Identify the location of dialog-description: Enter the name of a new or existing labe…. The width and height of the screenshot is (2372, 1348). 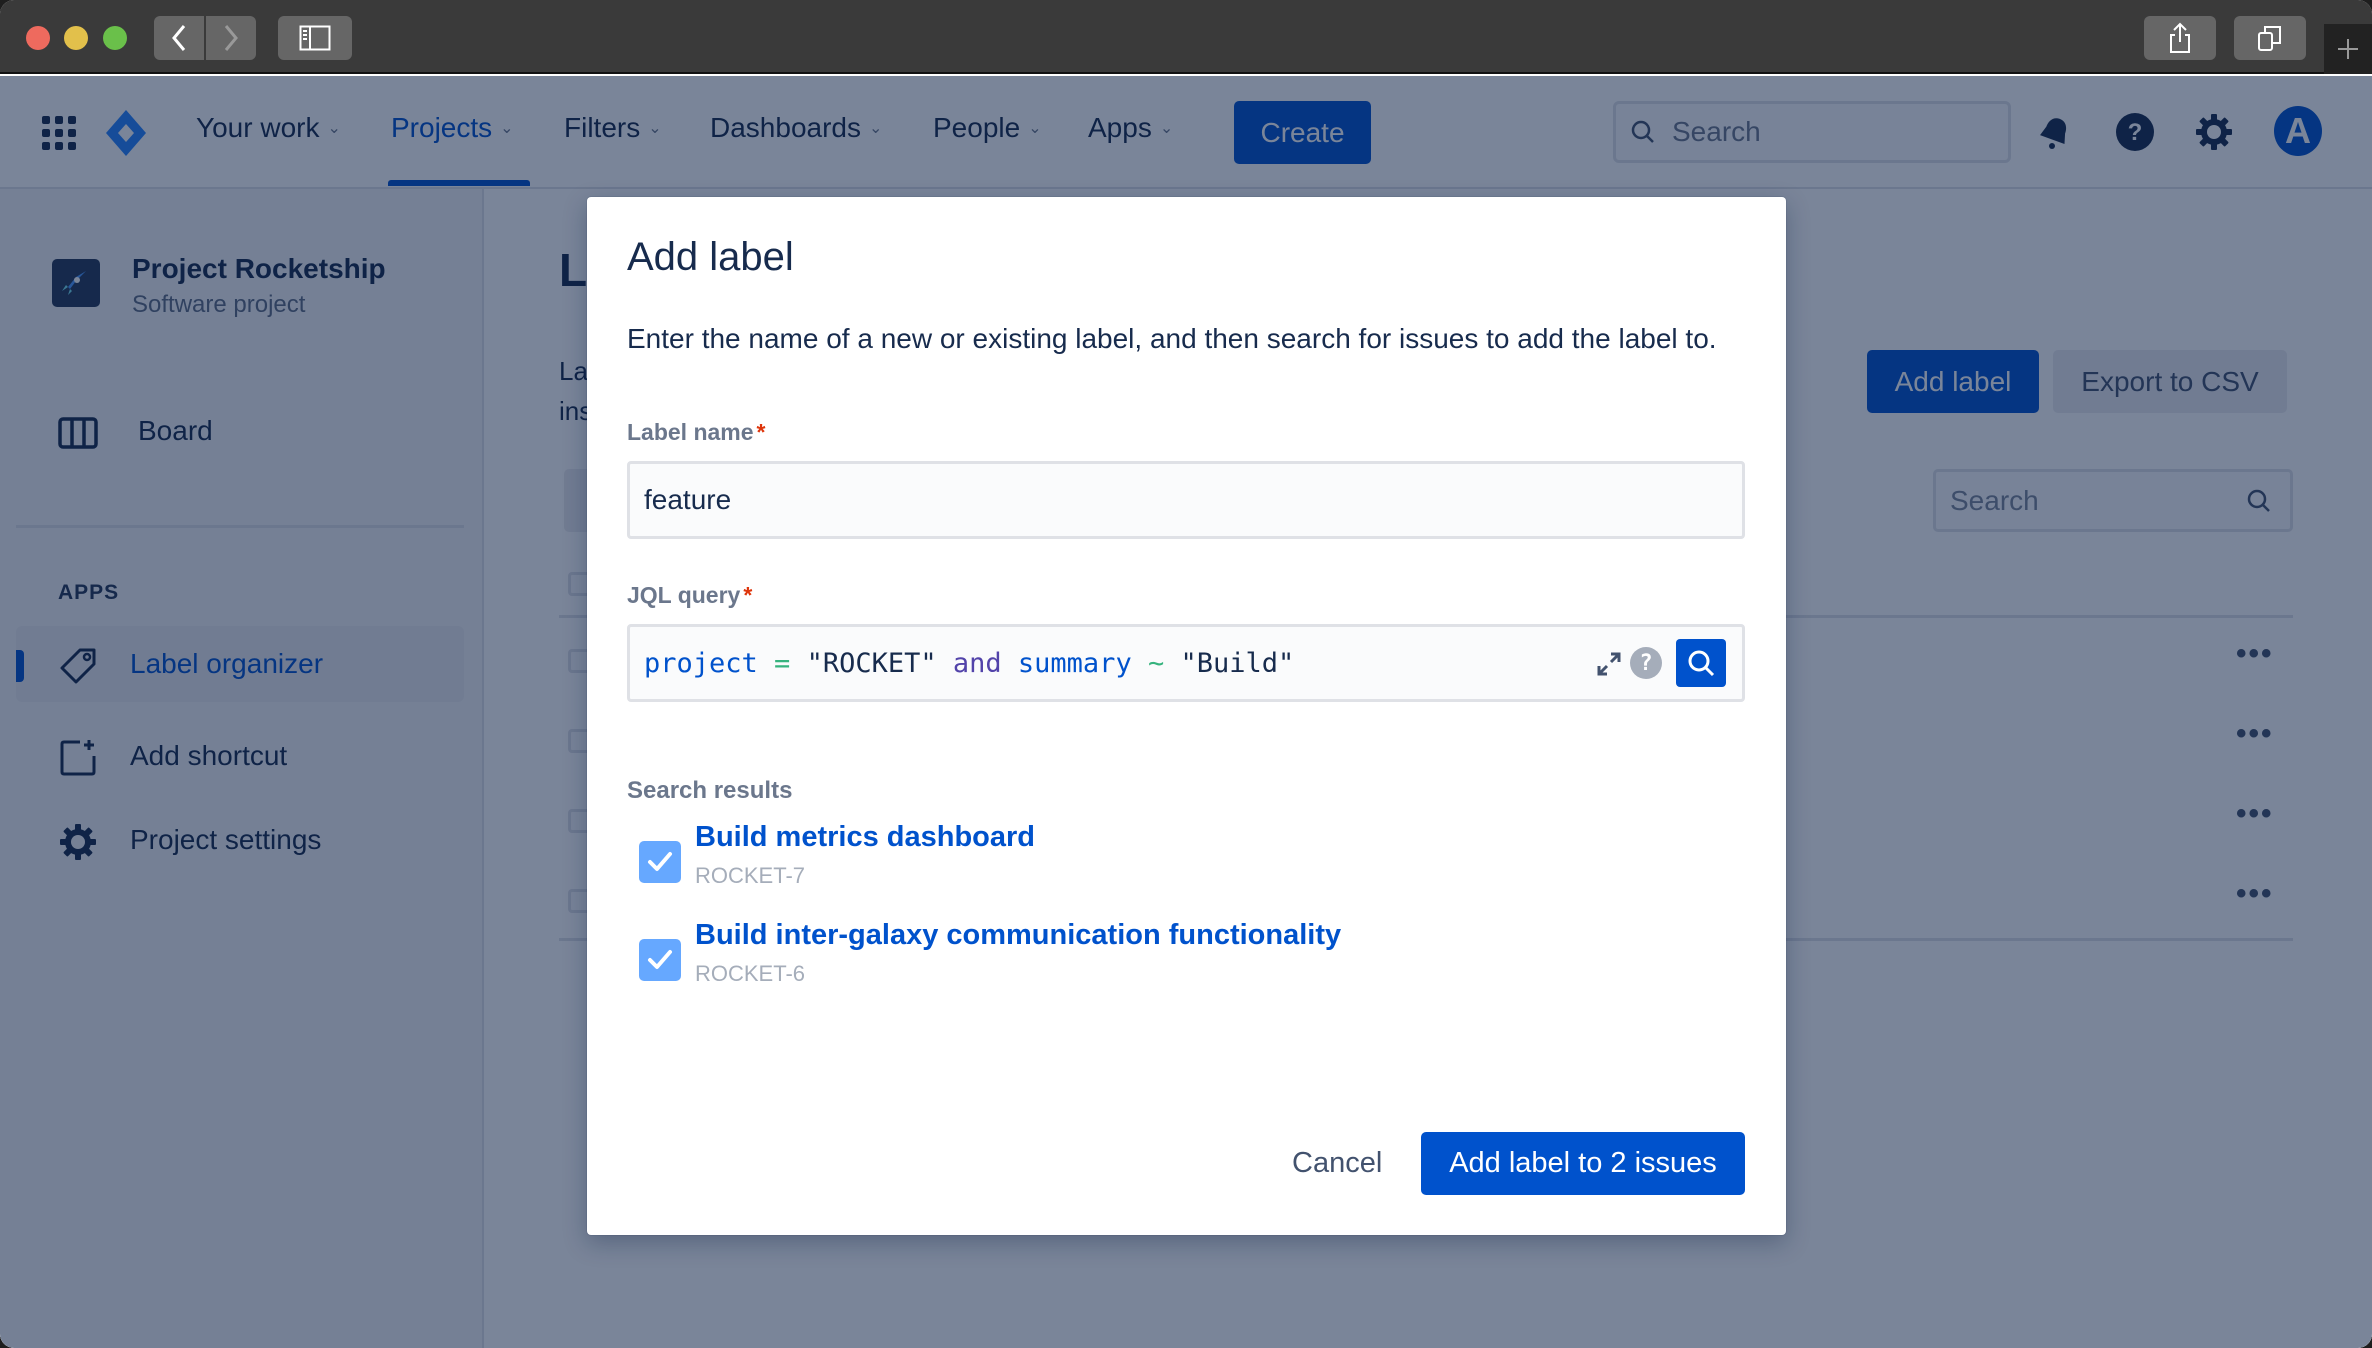
(1172, 338).